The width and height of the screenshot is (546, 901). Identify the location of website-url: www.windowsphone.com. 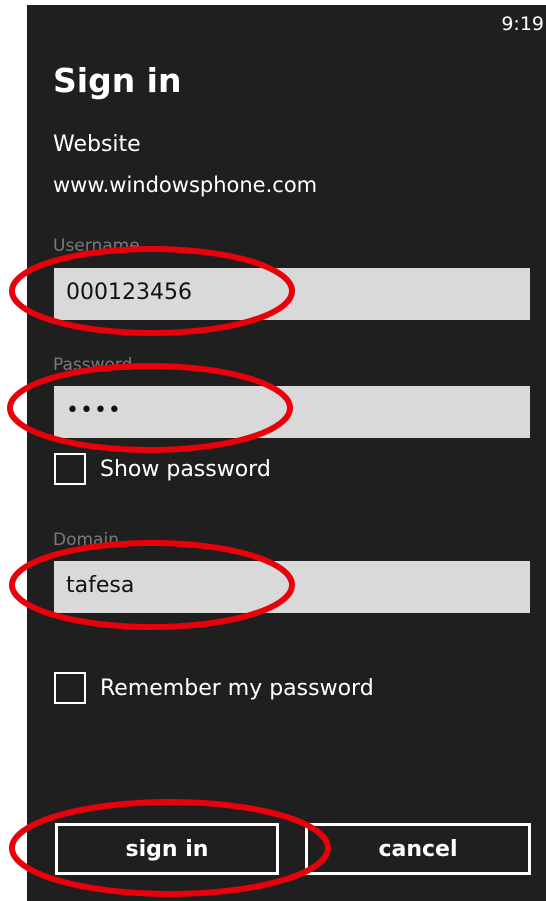
(185, 185).